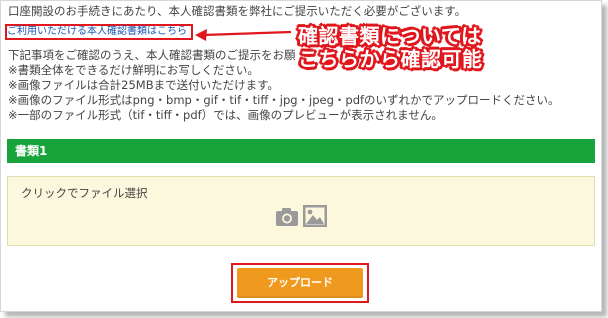 This screenshot has width=608, height=318. Describe the element at coordinates (390, 36) in the screenshot. I see `callout-line-1: 確認書類については` at that location.